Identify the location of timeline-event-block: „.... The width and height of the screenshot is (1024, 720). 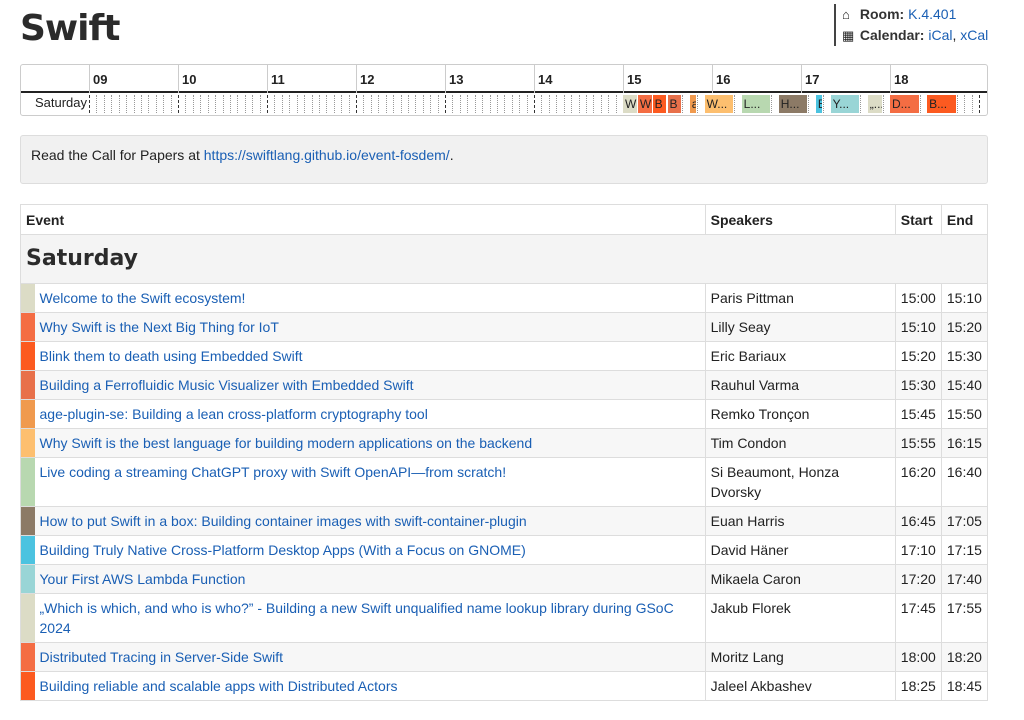
(874, 104).